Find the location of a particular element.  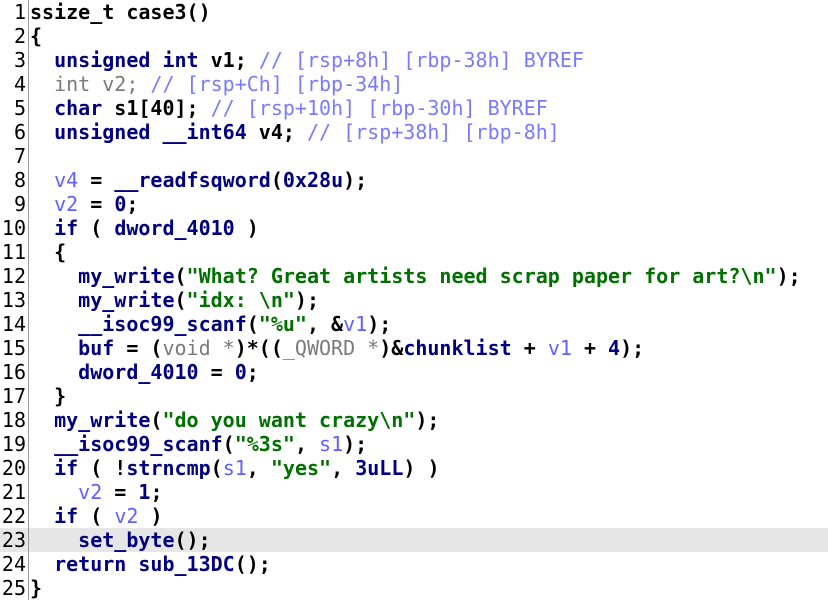

code-line: 22 if ( v2 ) is located at coordinates (414, 516).